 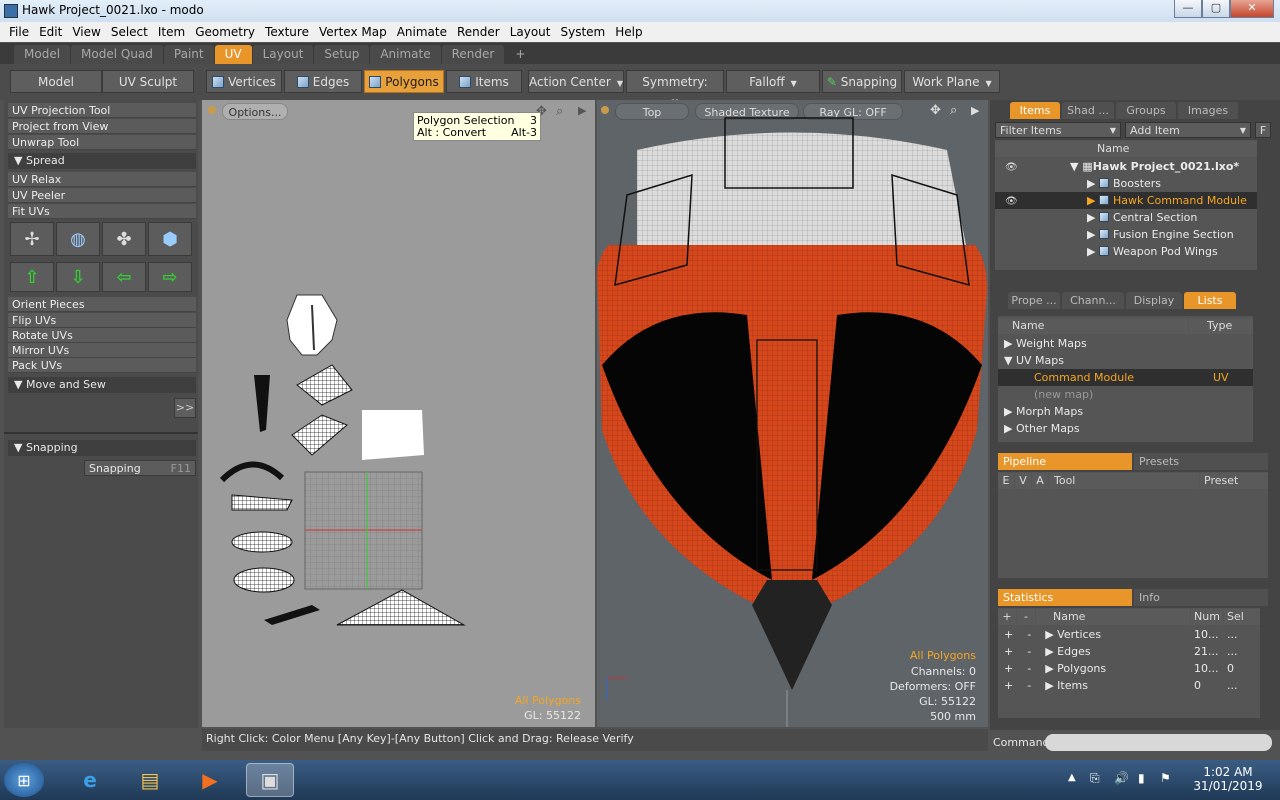 I want to click on pipeline-col-preset: Preset, so click(x=1234, y=481).